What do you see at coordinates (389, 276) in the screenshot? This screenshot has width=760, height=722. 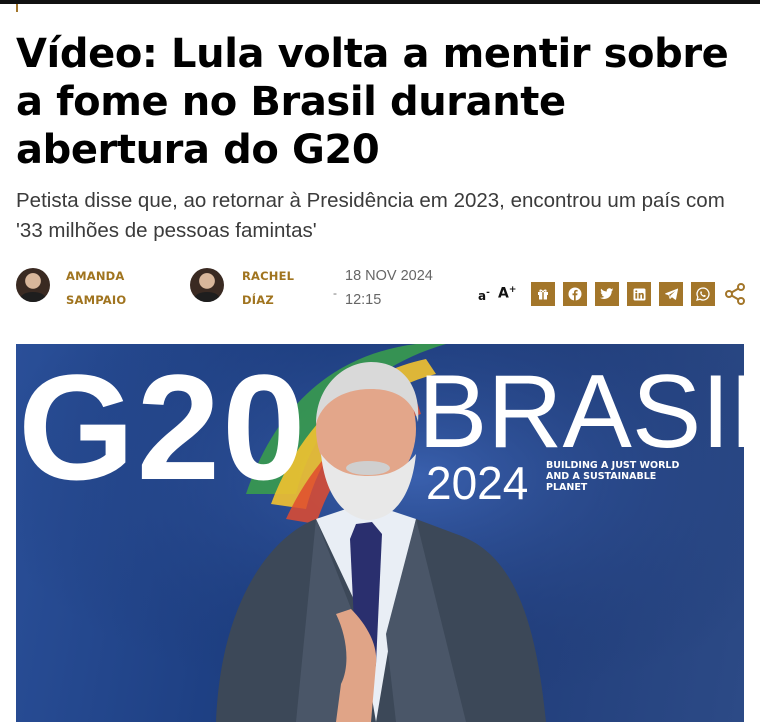 I see `publish-date-day: 18 NOV 2024` at bounding box center [389, 276].